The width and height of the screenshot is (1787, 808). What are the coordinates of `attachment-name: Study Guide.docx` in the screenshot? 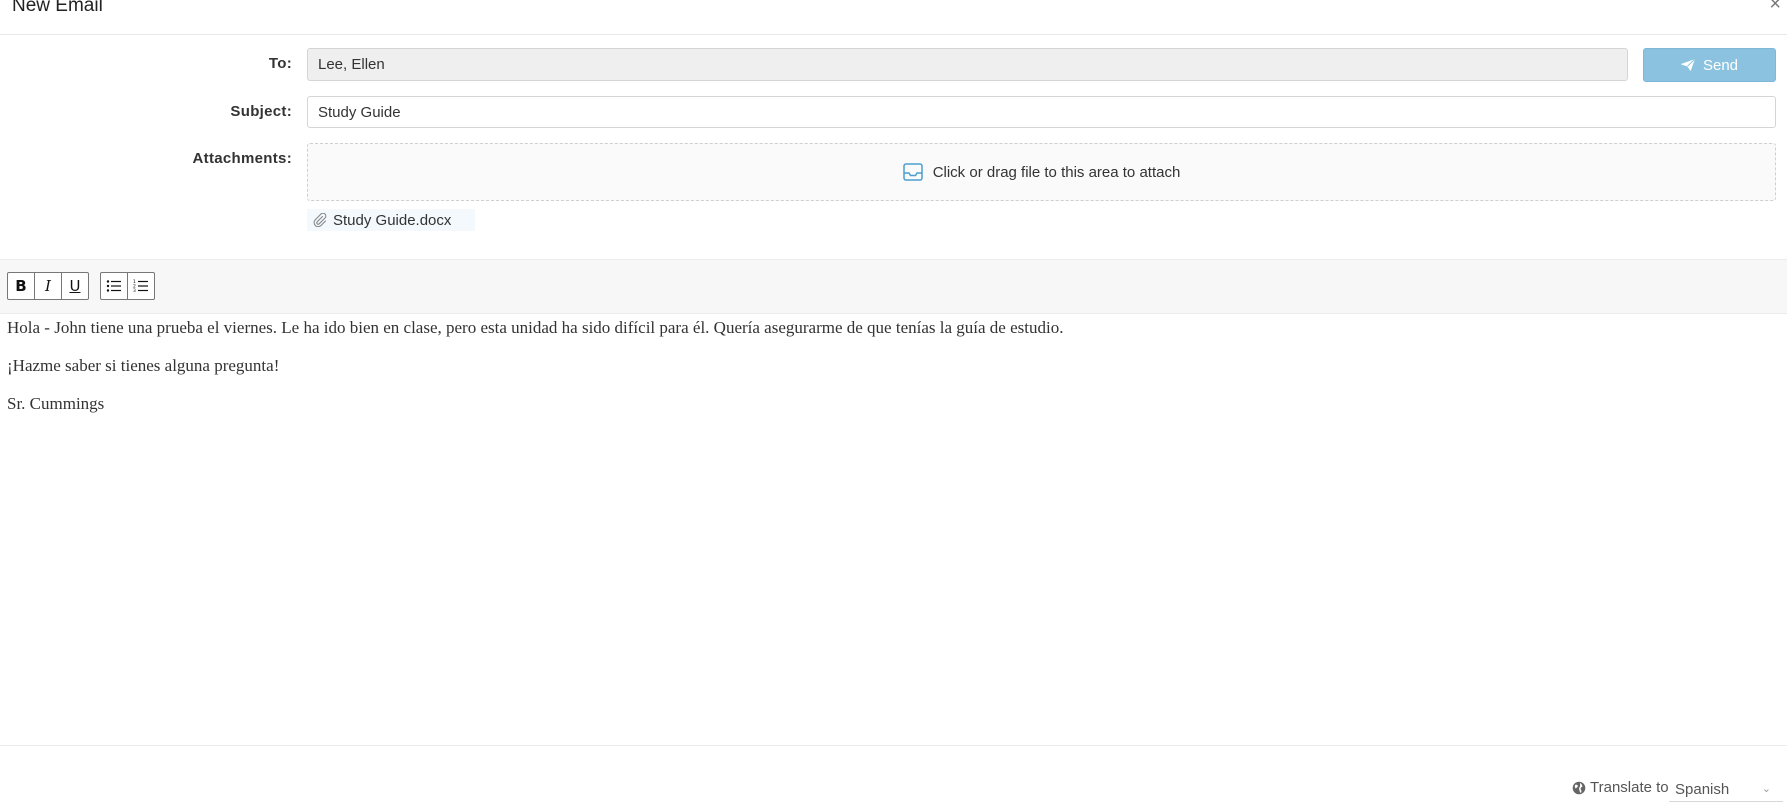 It's located at (392, 220).